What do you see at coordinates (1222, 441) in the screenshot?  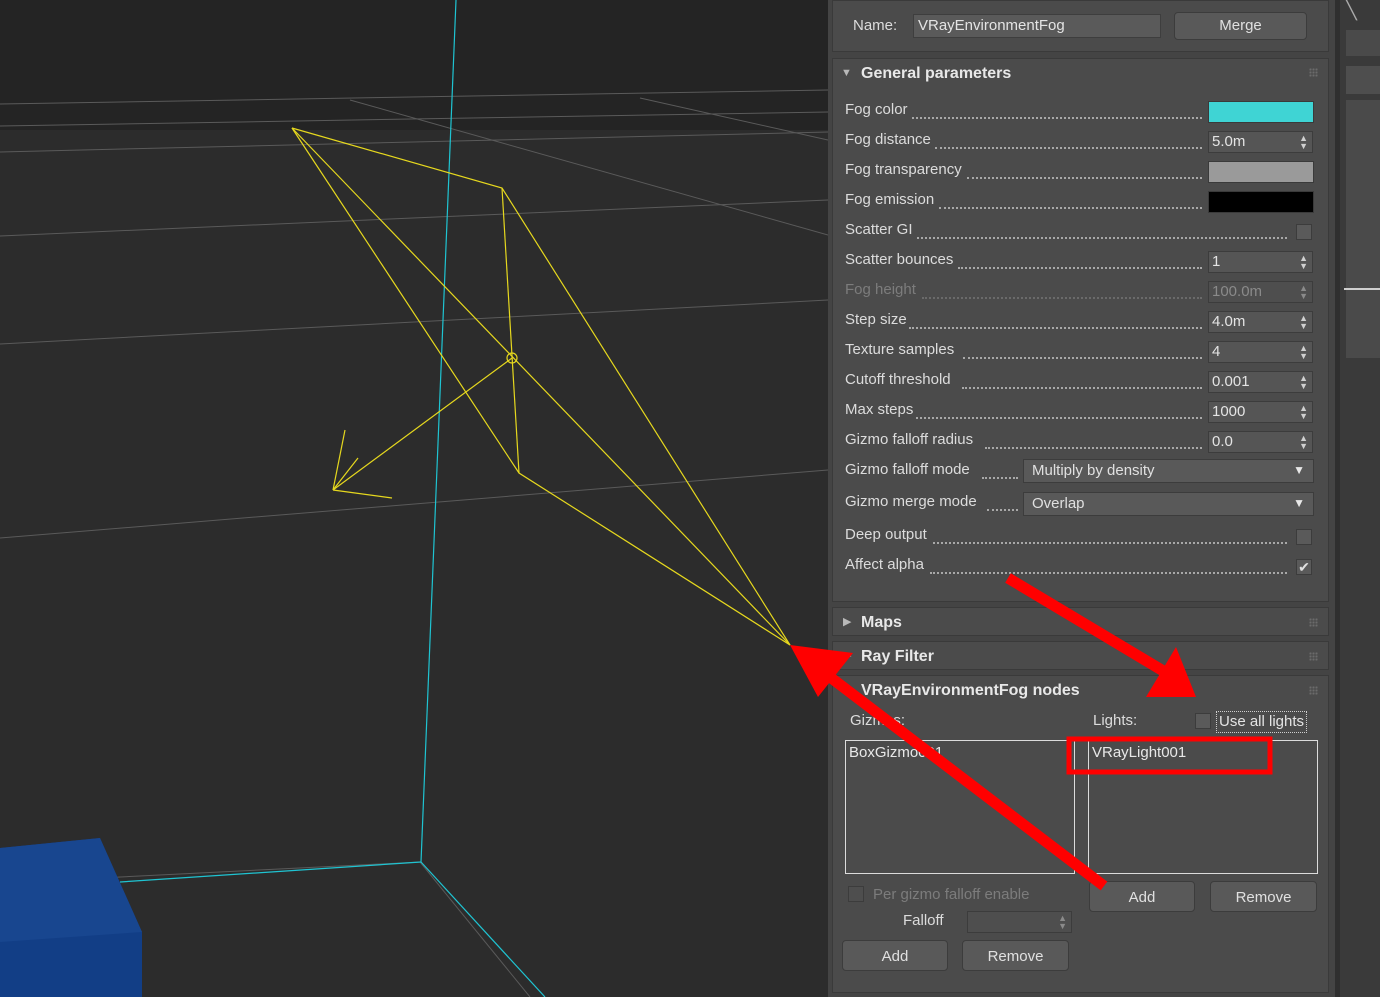 I see `gizmo-falloff-radius-value: 0.0` at bounding box center [1222, 441].